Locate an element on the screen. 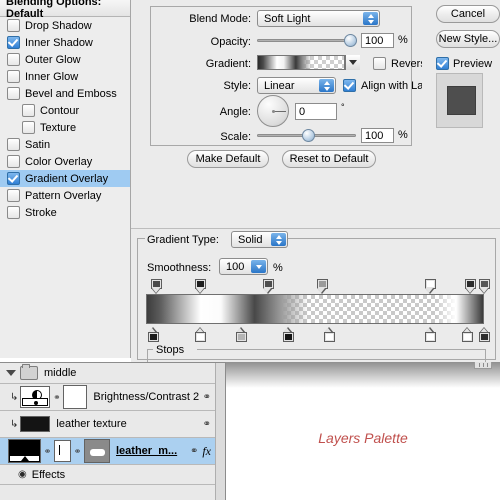  layer-row: ↳ leather texture ⚭ is located at coordinates (112, 424).